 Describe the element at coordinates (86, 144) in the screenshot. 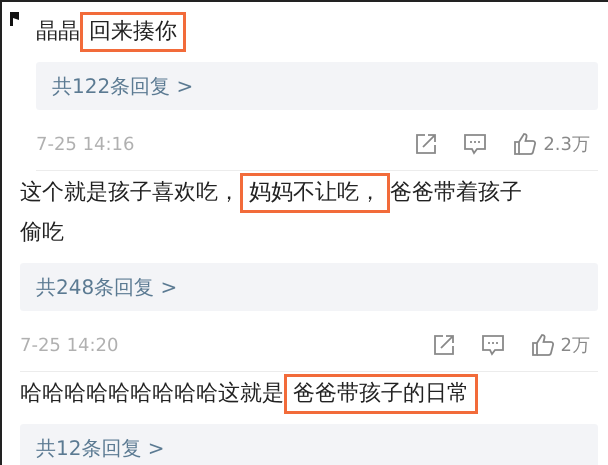

I see `comment-time: 7-25 14:16` at that location.